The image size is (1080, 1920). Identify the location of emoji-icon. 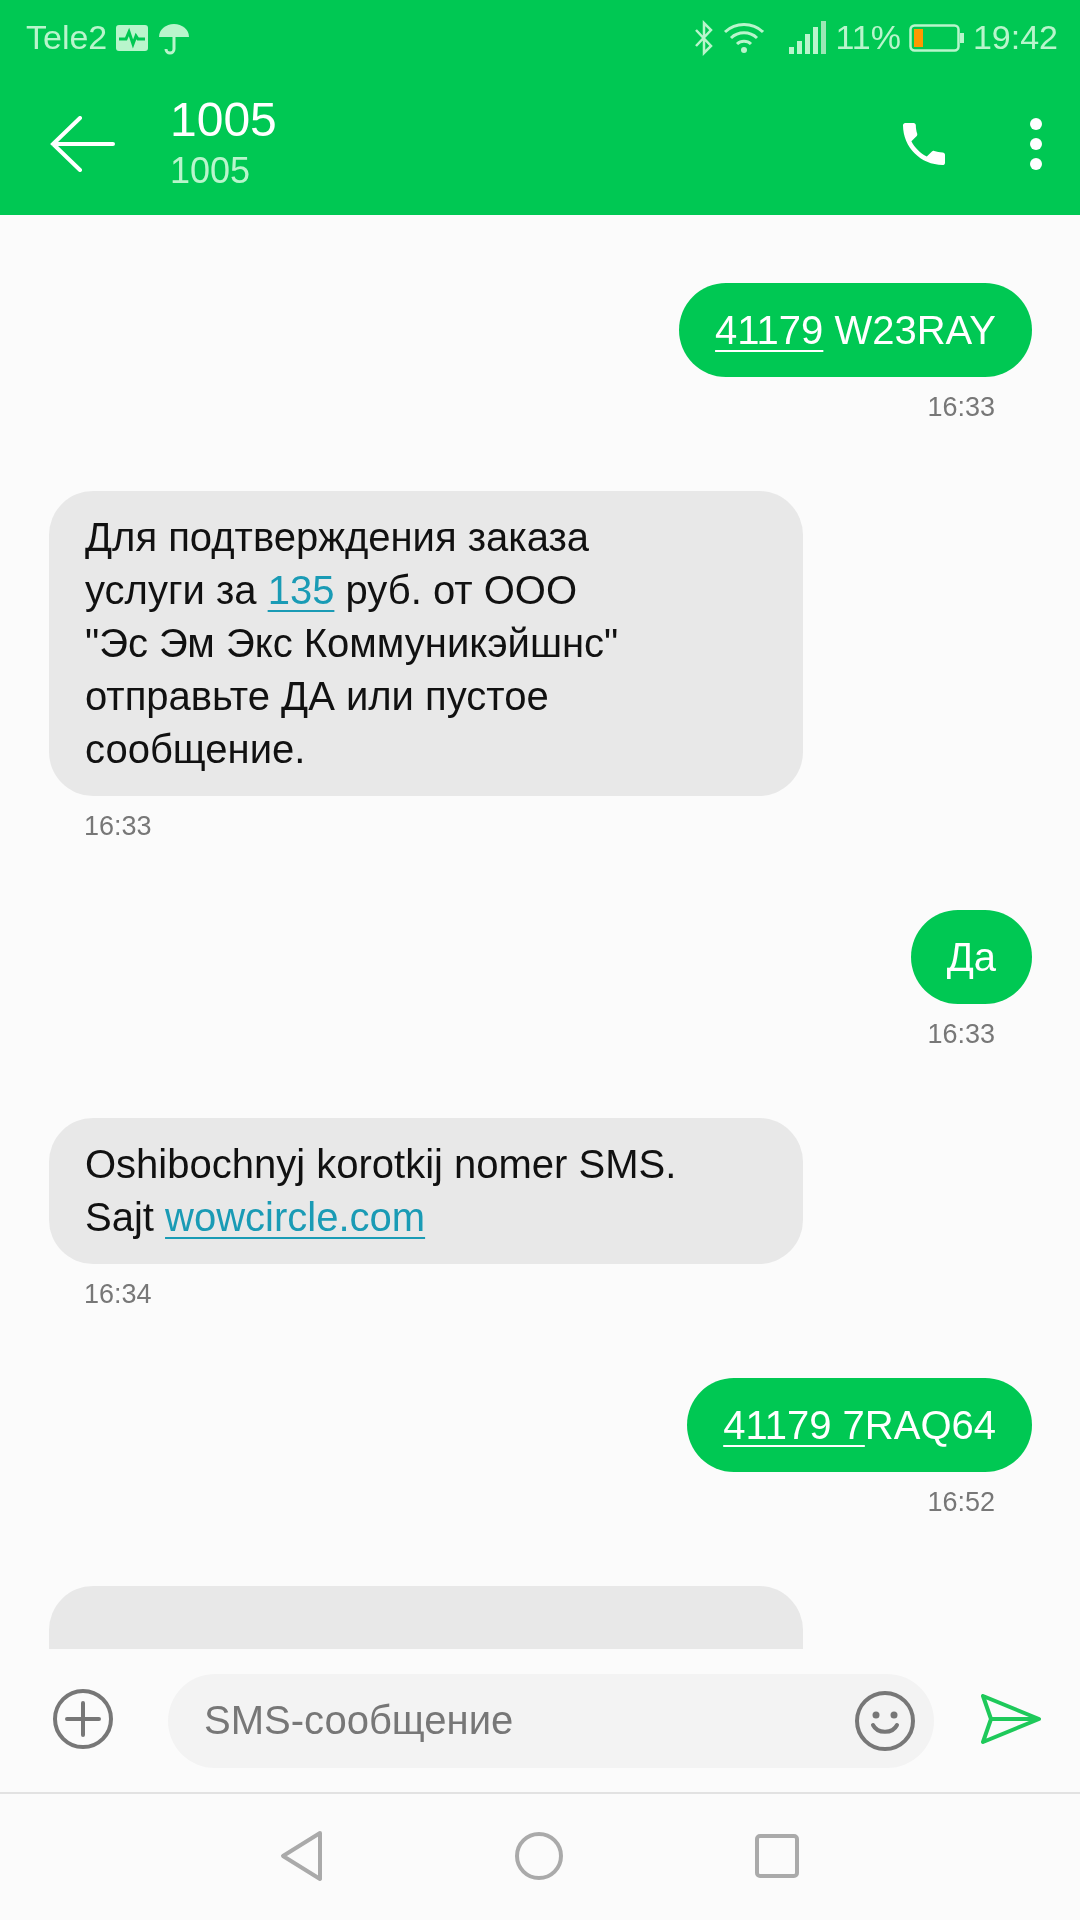
(885, 1720).